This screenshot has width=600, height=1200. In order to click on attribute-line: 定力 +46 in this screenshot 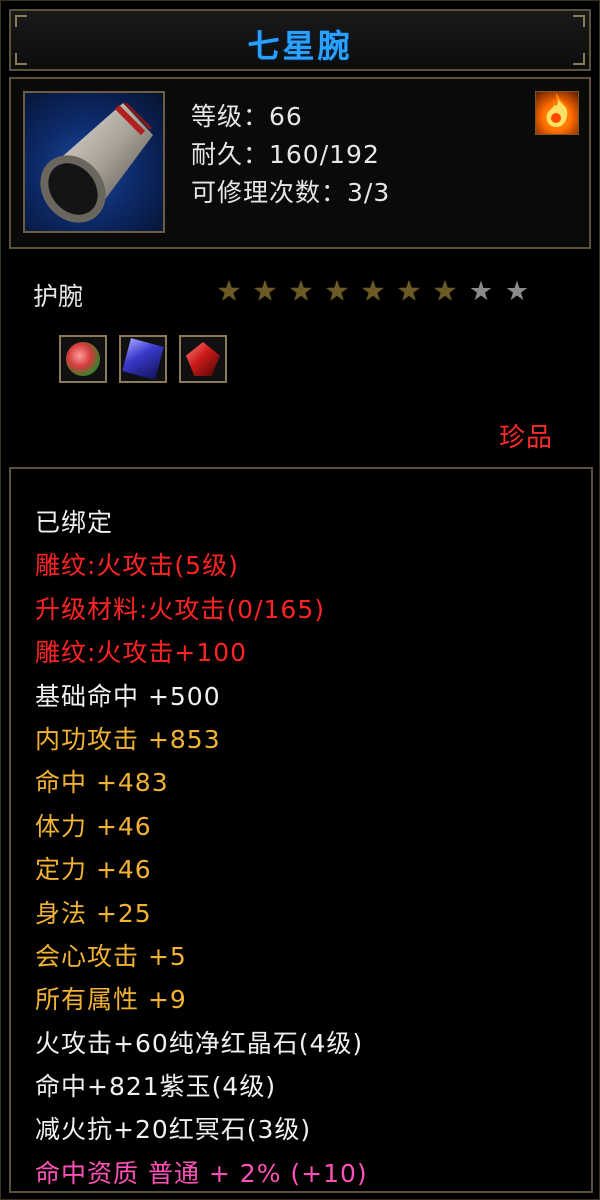, I will do `click(93, 870)`.